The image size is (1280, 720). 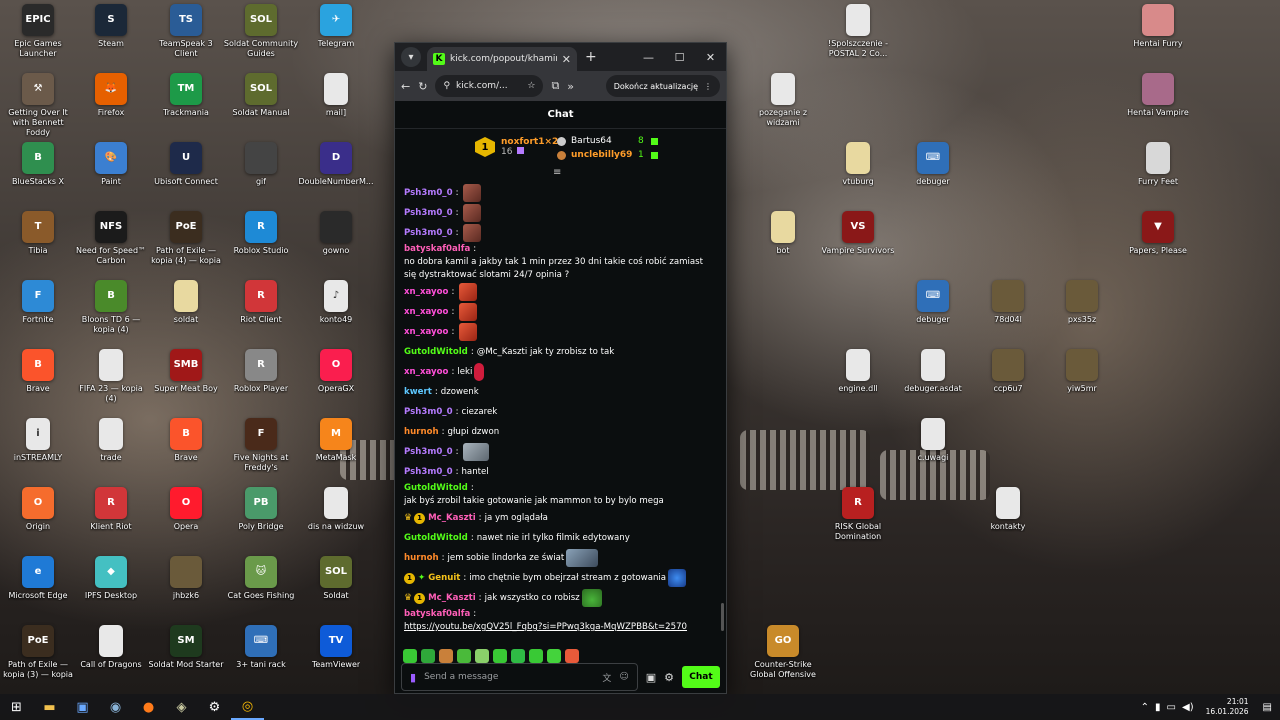 What do you see at coordinates (570, 86) in the screenshot?
I see `overflow-chevrons-icon: »` at bounding box center [570, 86].